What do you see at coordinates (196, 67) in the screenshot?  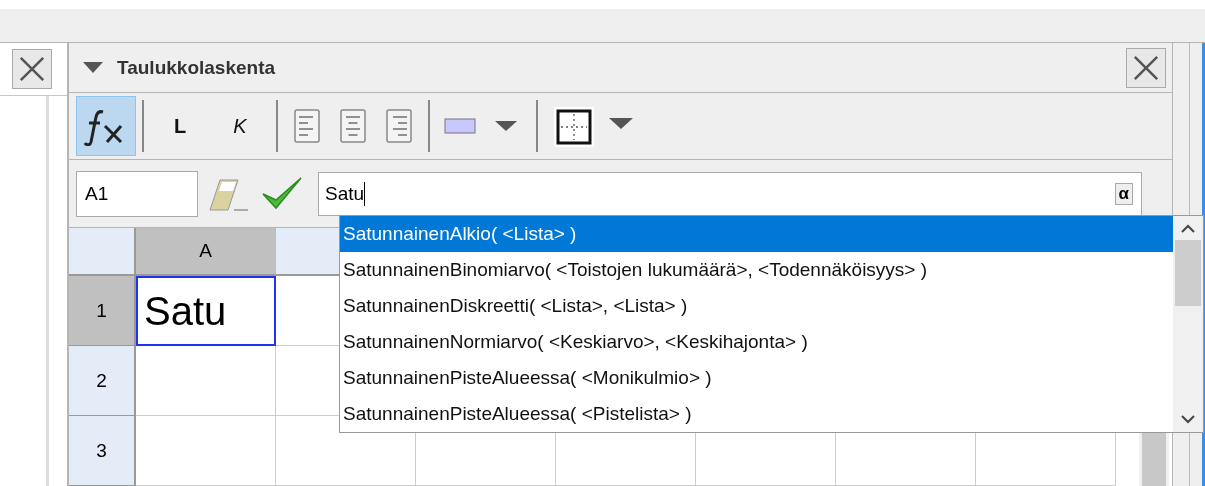 I see `panel-title: Taulukkolaskenta` at bounding box center [196, 67].